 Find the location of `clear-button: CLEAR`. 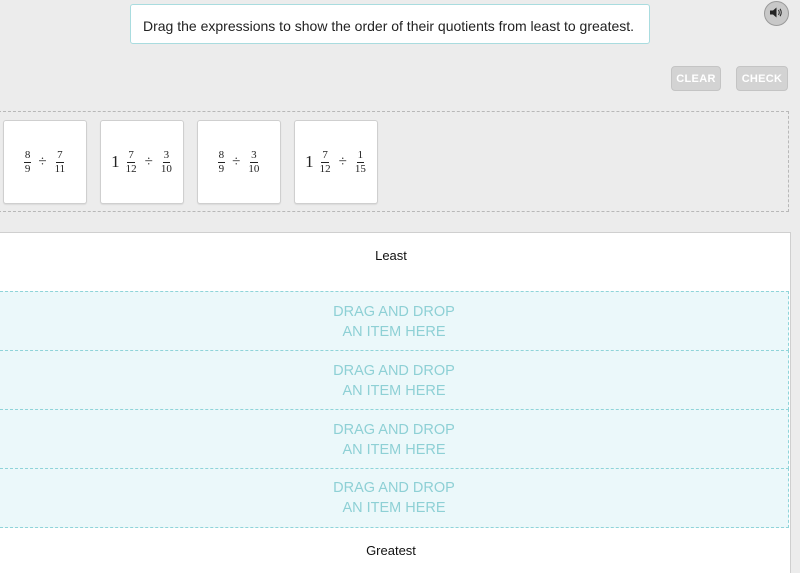

clear-button: CLEAR is located at coordinates (696, 78).